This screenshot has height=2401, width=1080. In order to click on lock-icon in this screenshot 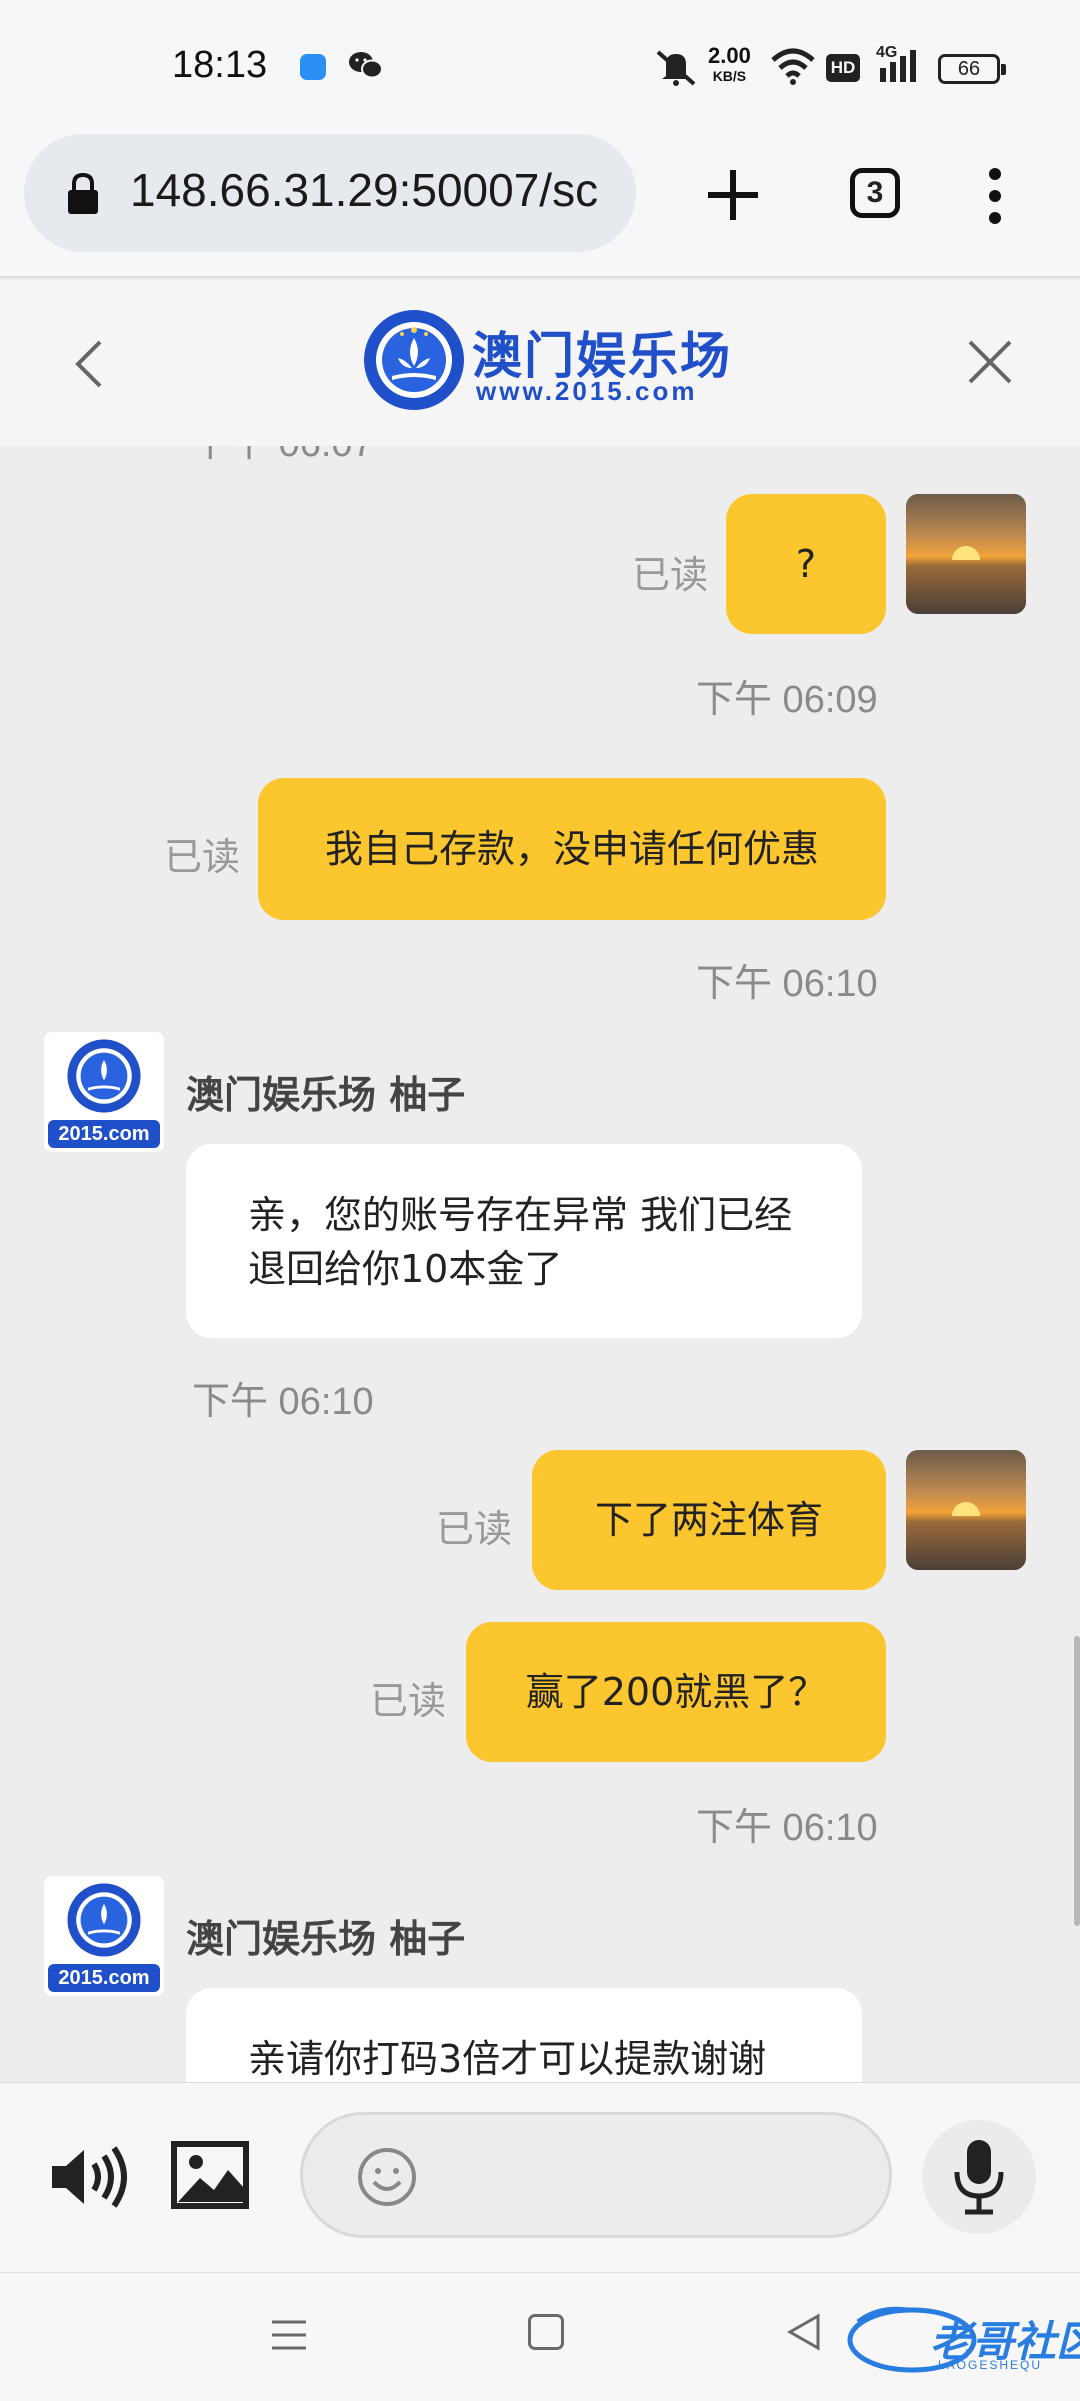, I will do `click(83, 193)`.